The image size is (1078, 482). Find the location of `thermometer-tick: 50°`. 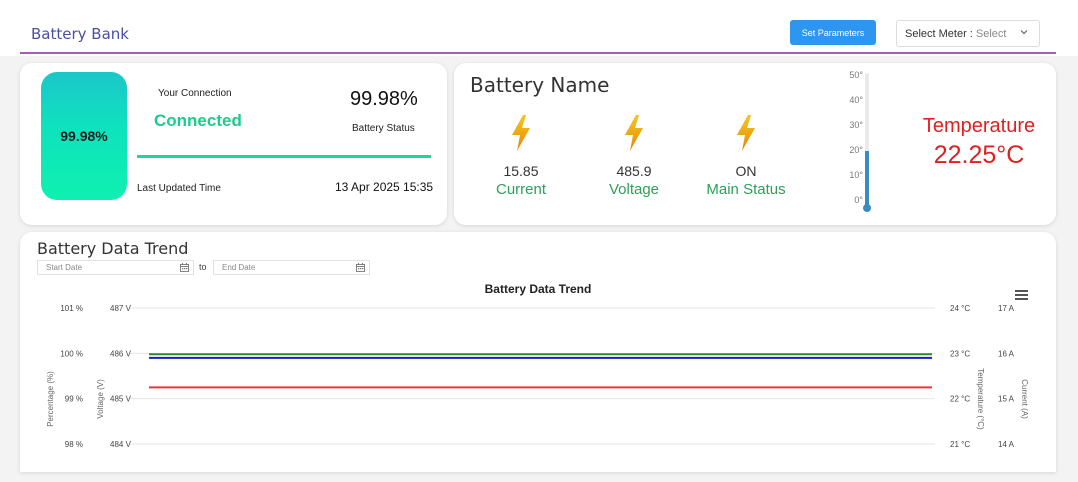

thermometer-tick: 50° is located at coordinates (856, 75).